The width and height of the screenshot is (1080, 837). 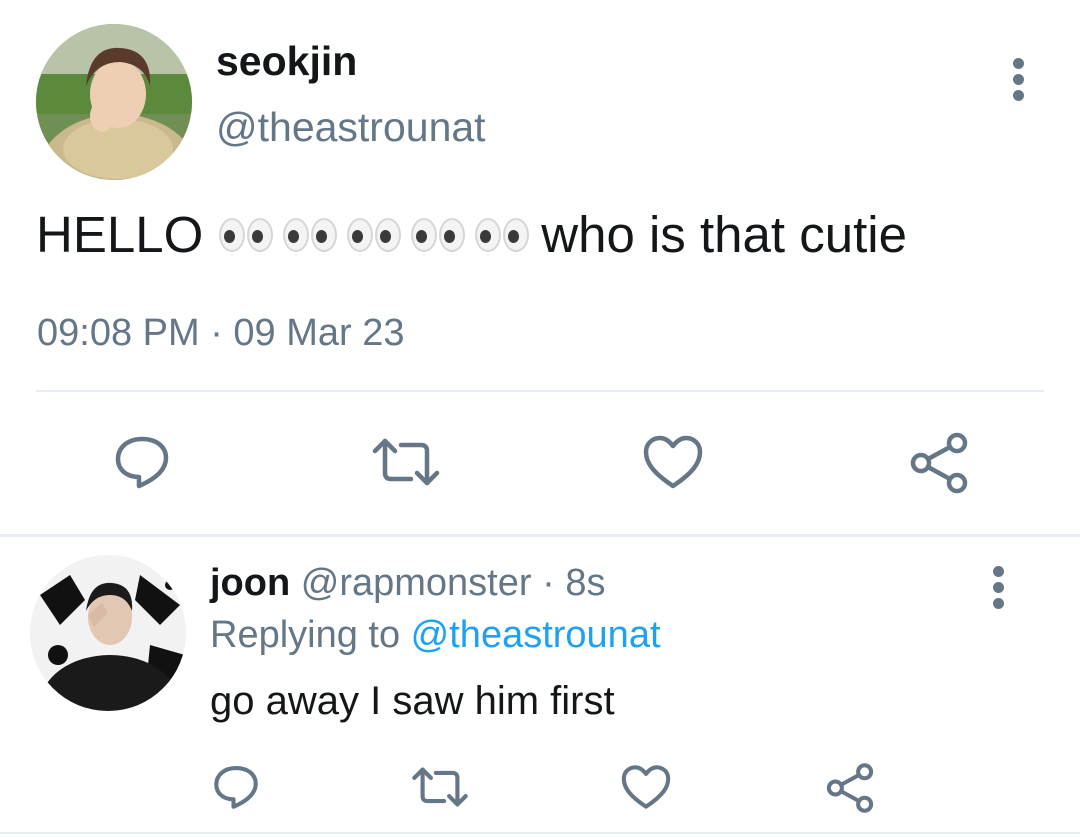 What do you see at coordinates (724, 234) in the screenshot?
I see `tweet-text-end: who is that cutie` at bounding box center [724, 234].